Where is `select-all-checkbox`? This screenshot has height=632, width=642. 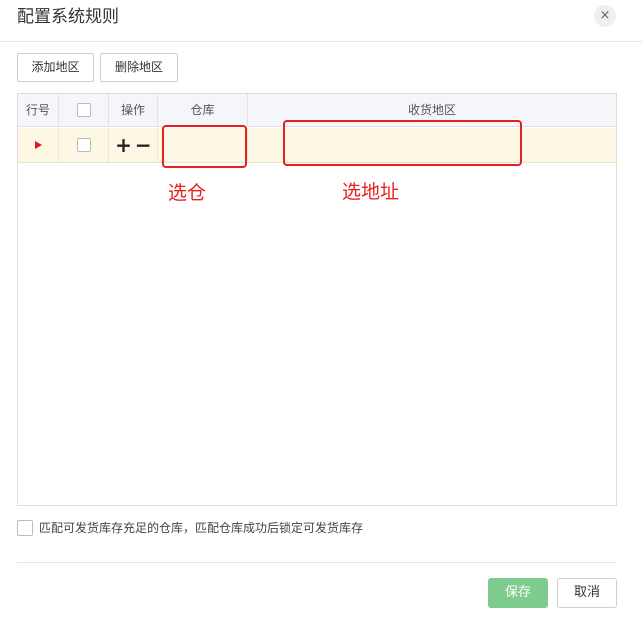
select-all-checkbox is located at coordinates (83, 109).